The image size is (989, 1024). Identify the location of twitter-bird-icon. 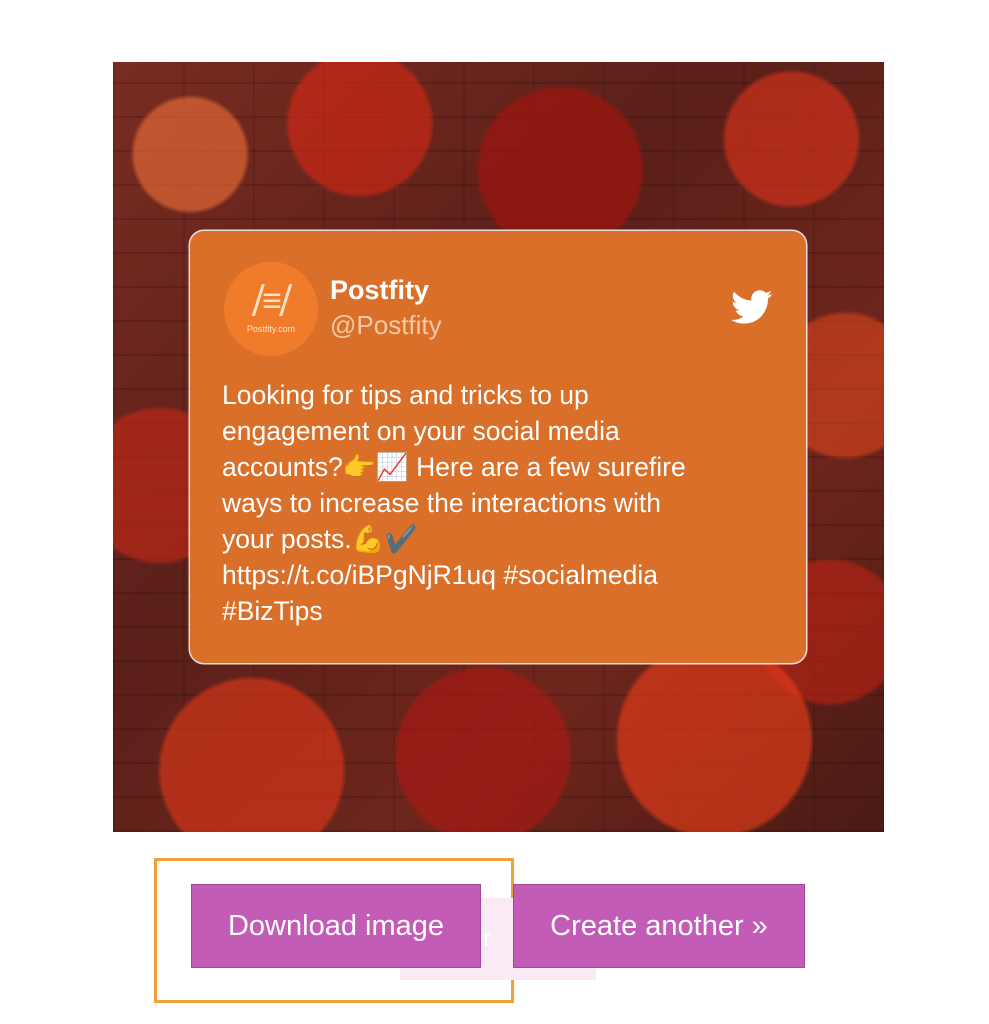
(752, 307).